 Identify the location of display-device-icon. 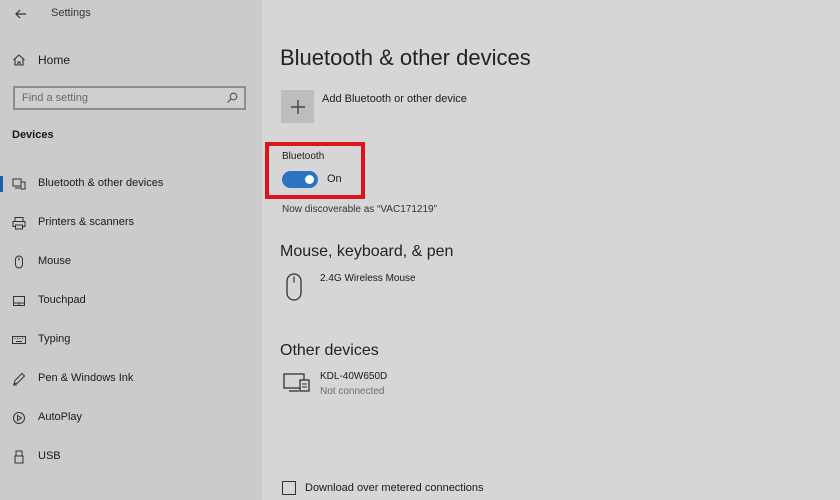
(296, 382).